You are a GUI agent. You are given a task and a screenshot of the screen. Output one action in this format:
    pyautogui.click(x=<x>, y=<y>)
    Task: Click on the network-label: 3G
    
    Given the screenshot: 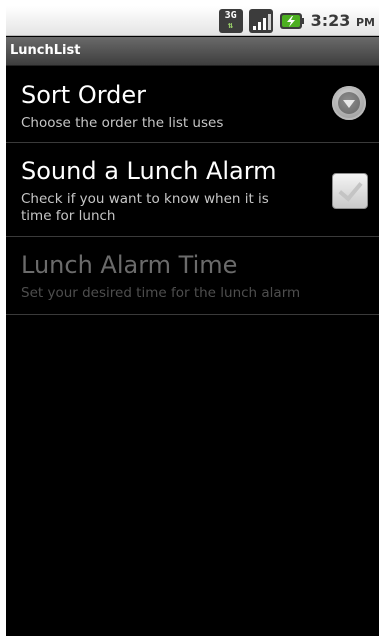 What is the action you would take?
    pyautogui.click(x=230, y=15)
    